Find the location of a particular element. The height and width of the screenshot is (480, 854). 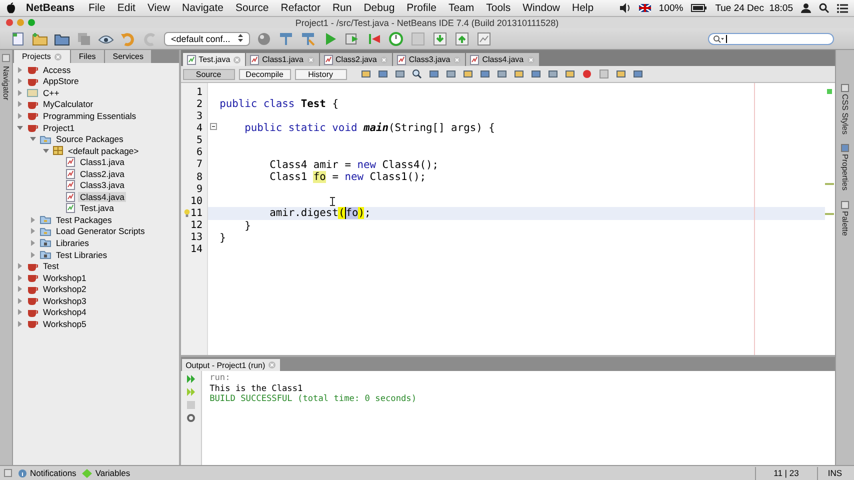

square-icon is located at coordinates (603, 74).